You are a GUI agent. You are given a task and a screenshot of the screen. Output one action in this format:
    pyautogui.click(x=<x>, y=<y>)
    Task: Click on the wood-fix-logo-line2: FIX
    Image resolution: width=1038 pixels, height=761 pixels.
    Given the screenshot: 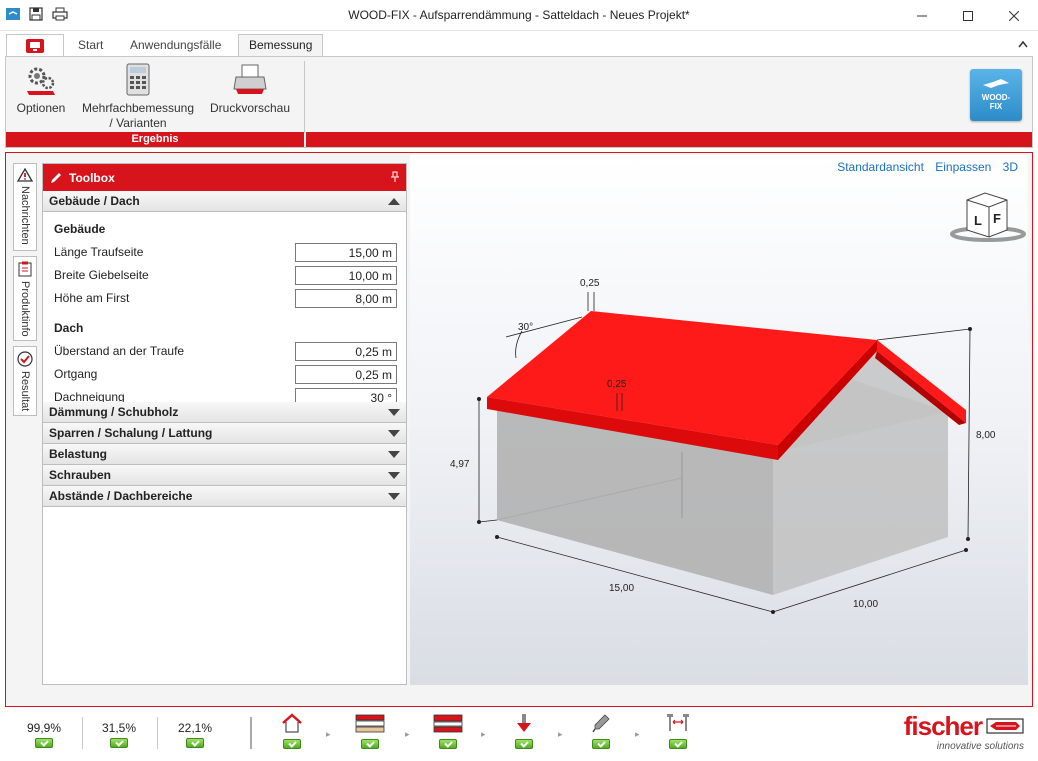 What is the action you would take?
    pyautogui.click(x=996, y=106)
    